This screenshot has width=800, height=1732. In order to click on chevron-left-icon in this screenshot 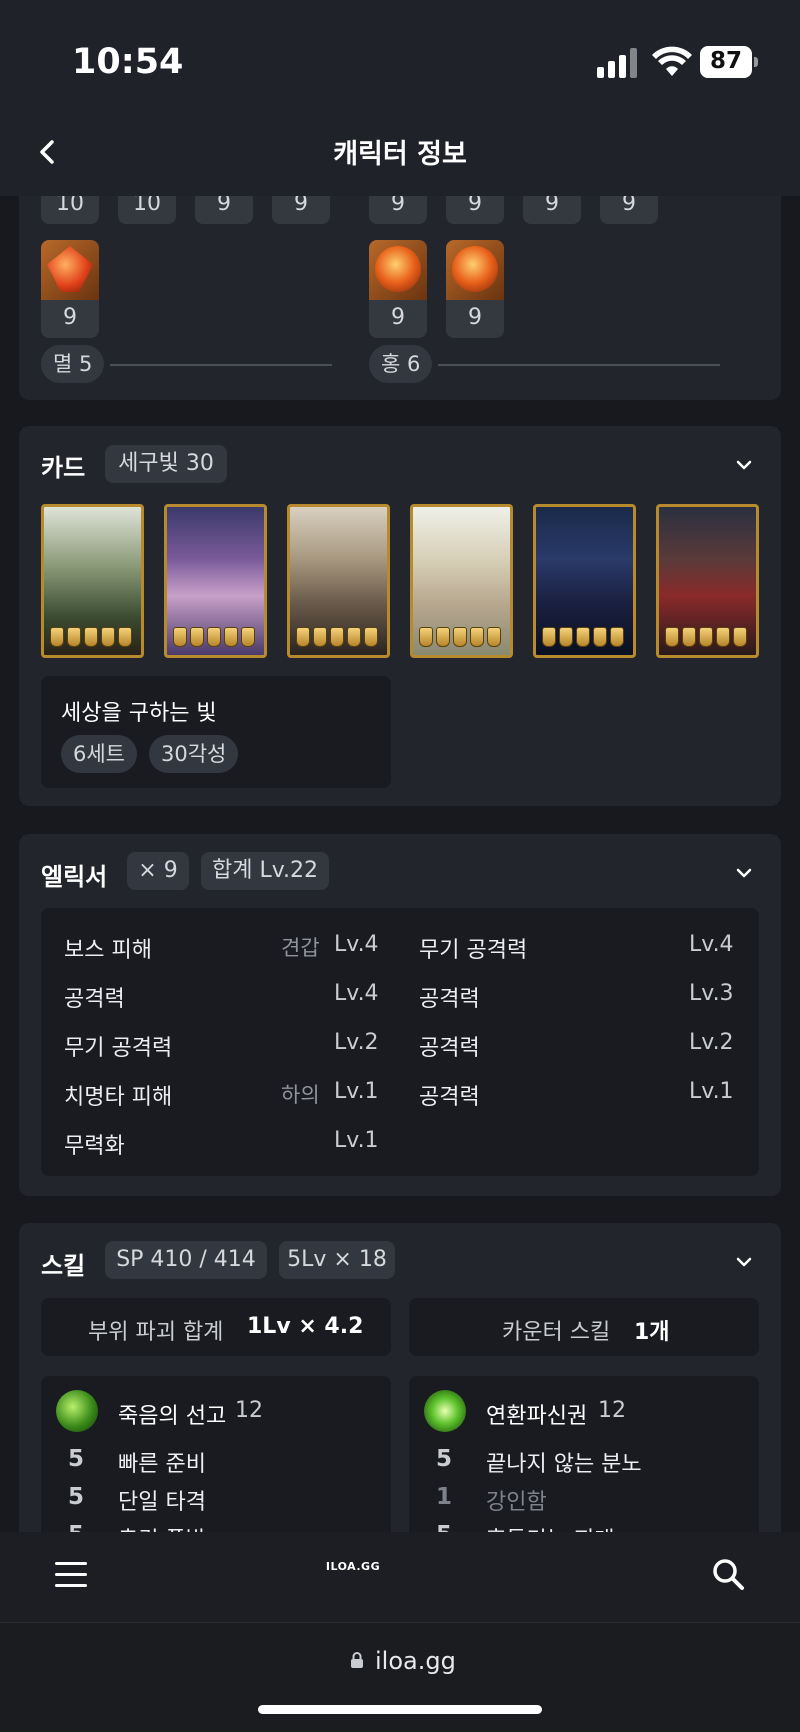, I will do `click(47, 152)`.